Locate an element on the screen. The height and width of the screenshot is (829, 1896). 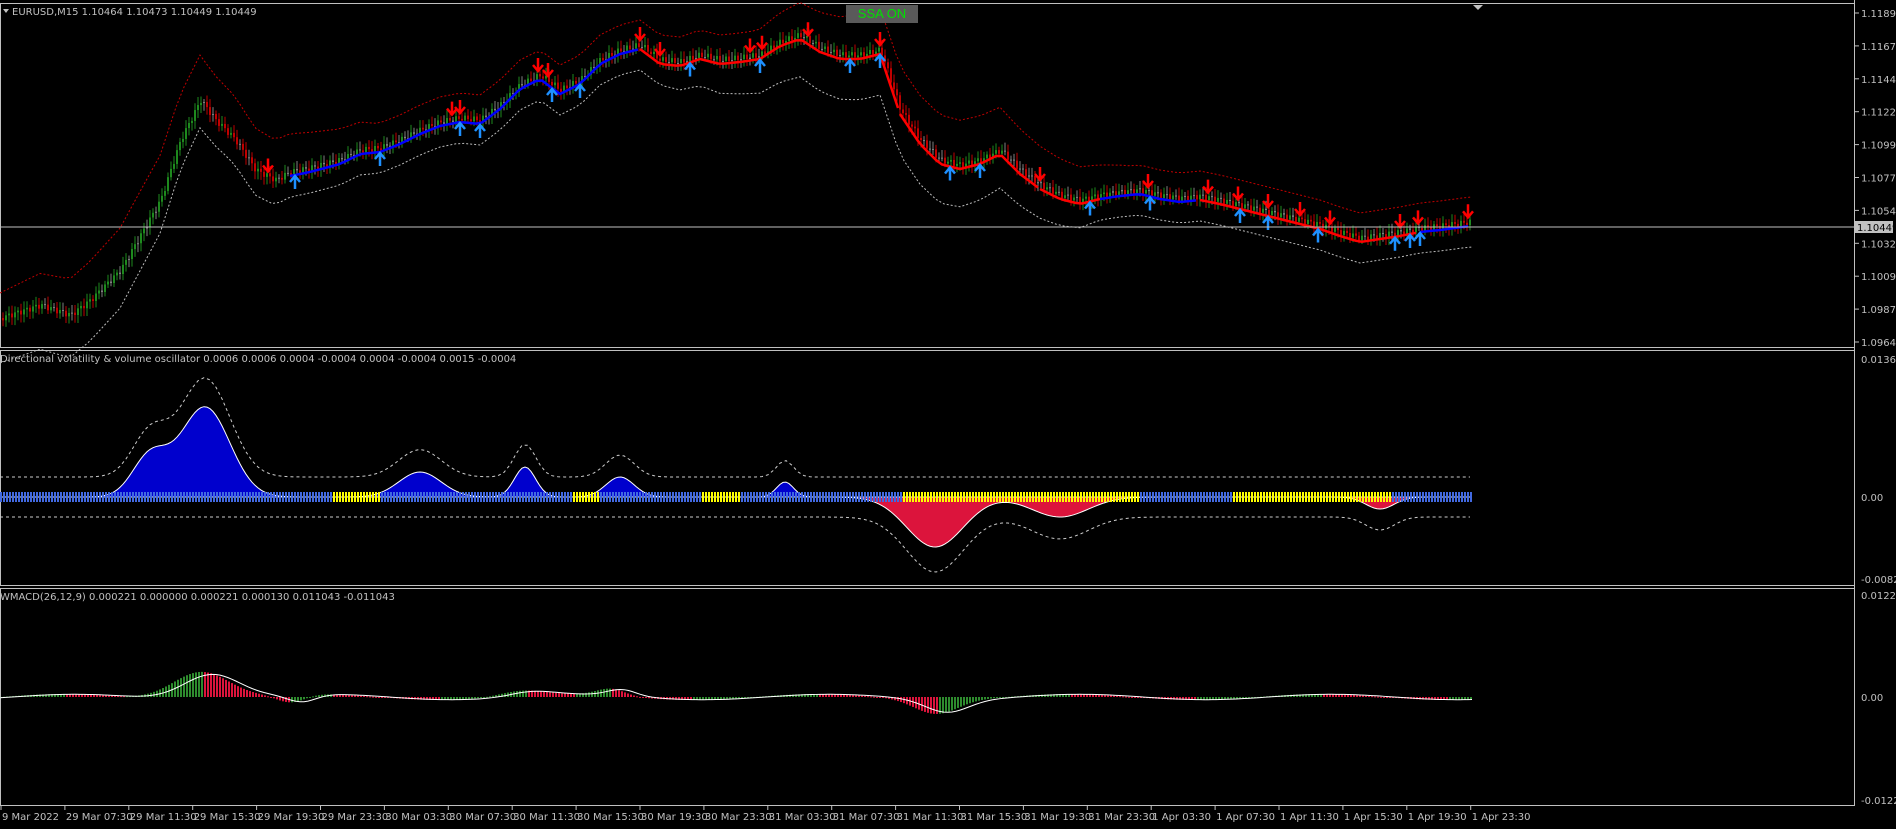
time-tick-label: 30 Mar 11:30 is located at coordinates (546, 817).